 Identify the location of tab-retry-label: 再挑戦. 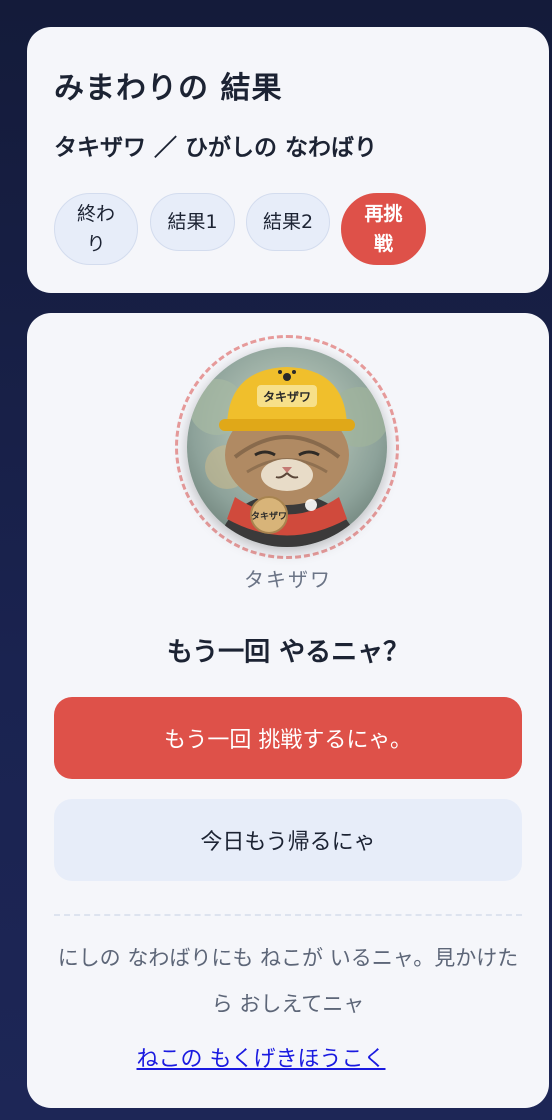
(383, 229).